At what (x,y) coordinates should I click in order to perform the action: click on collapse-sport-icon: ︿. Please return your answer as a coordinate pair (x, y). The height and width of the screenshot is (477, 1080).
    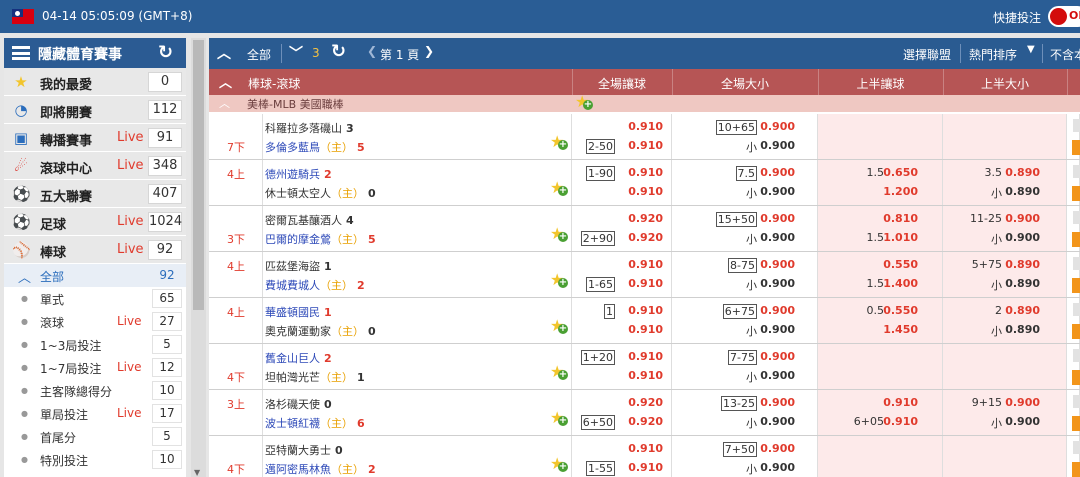
    Looking at the image, I should click on (225, 81).